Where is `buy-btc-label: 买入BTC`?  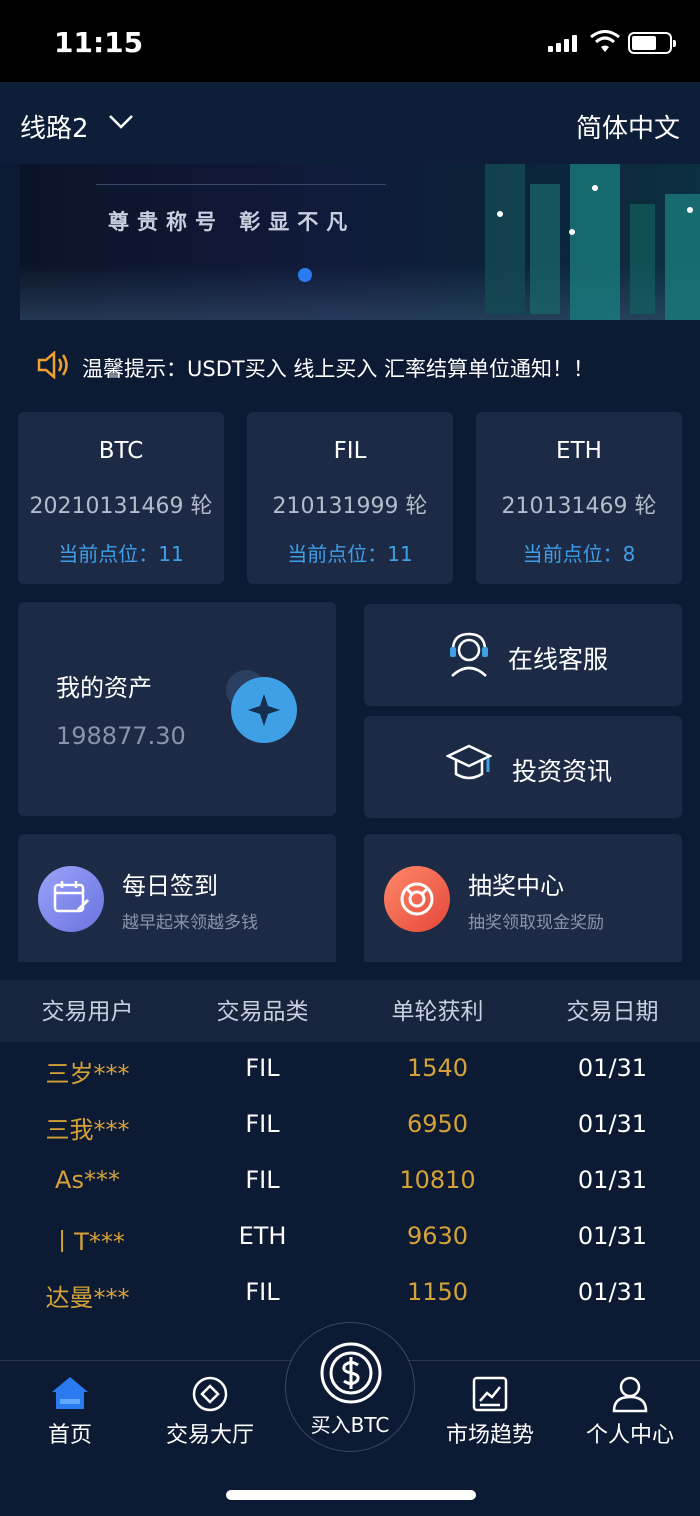
buy-btc-label: 买入BTC is located at coordinates (350, 1425).